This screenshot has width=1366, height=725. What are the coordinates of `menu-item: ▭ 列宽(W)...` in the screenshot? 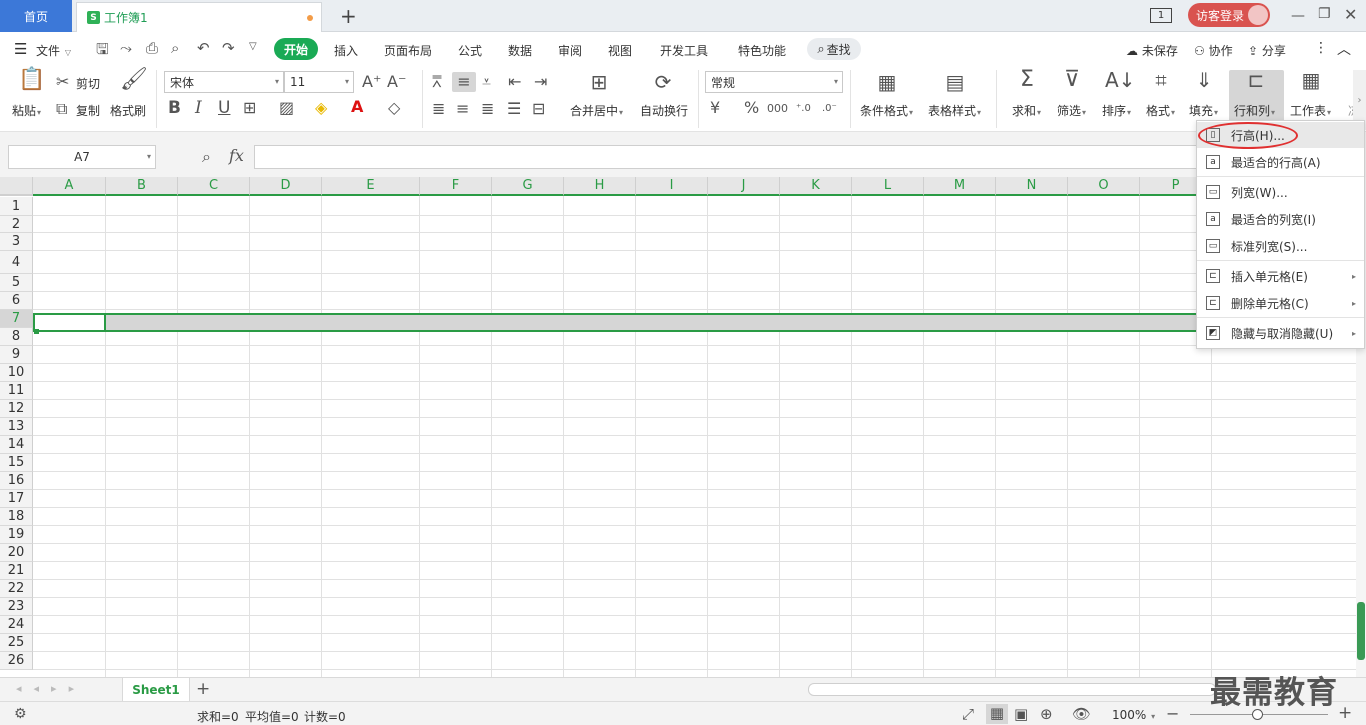 It's located at (1280, 192).